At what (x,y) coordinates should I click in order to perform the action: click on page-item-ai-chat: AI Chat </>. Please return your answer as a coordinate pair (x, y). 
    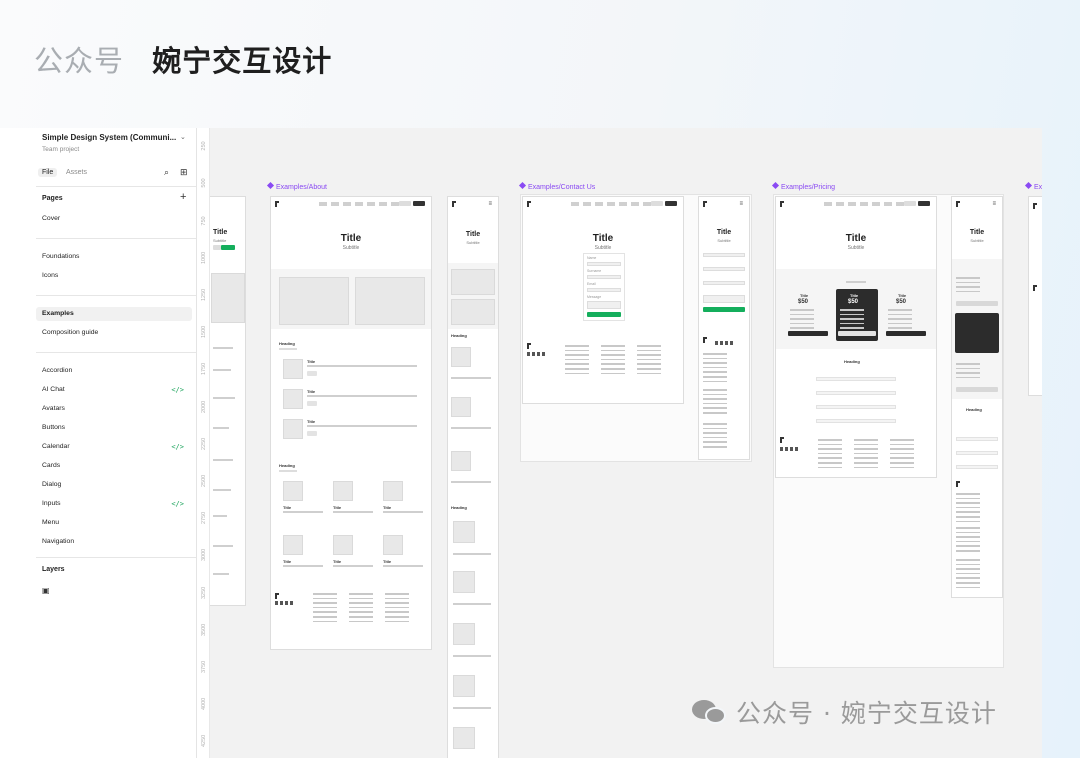
    Looking at the image, I should click on (114, 390).